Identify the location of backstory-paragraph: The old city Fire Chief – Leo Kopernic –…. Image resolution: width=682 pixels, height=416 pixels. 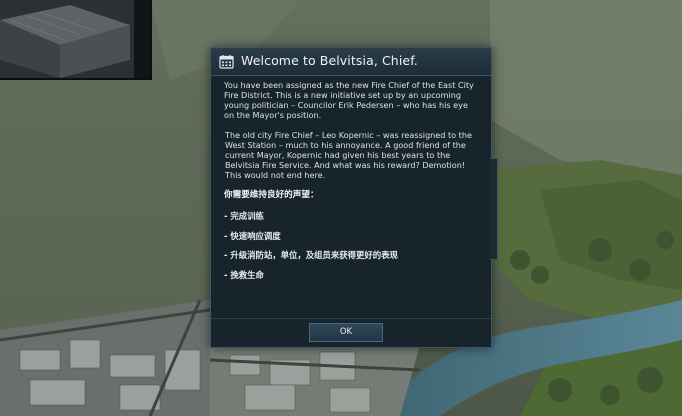
(348, 155).